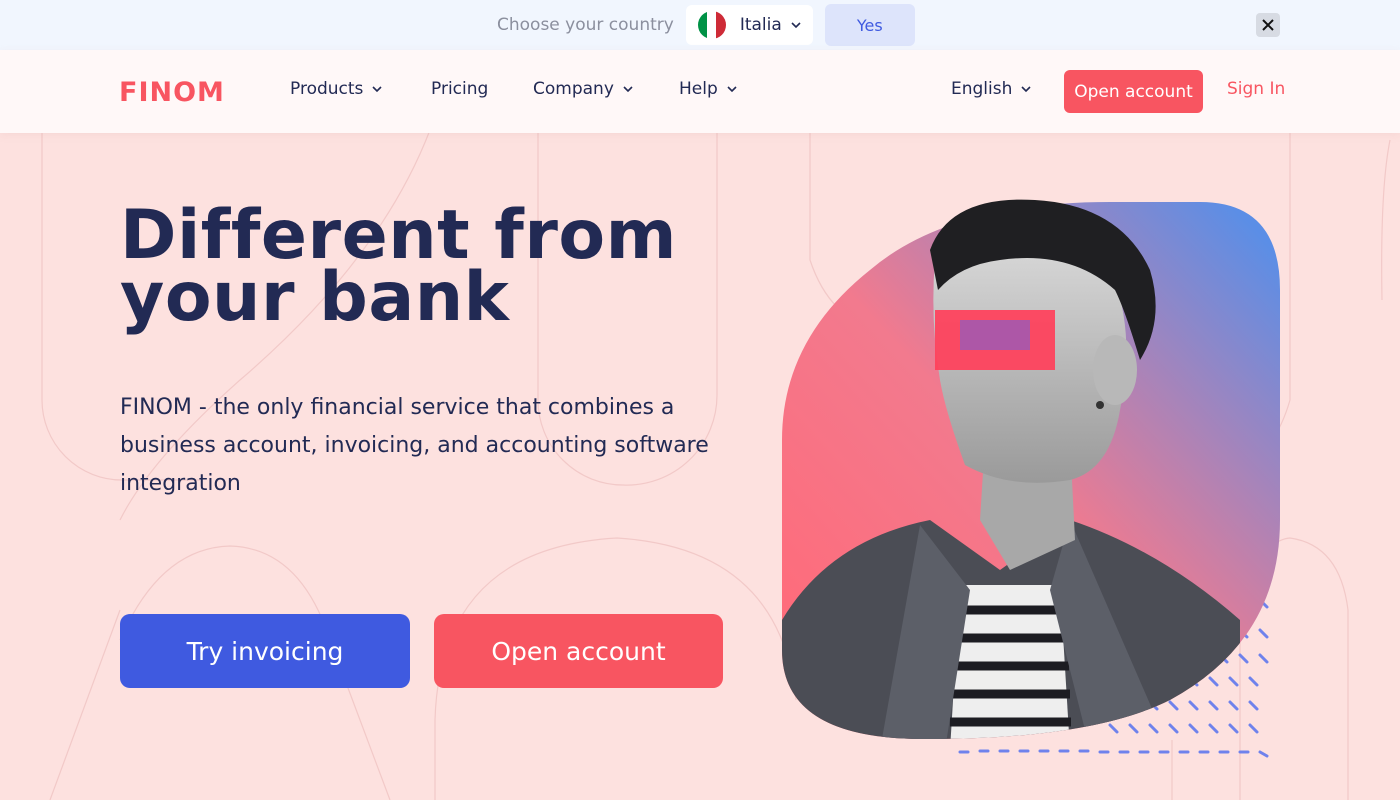  What do you see at coordinates (760, 25) in the screenshot?
I see `country-select-value: Italia` at bounding box center [760, 25].